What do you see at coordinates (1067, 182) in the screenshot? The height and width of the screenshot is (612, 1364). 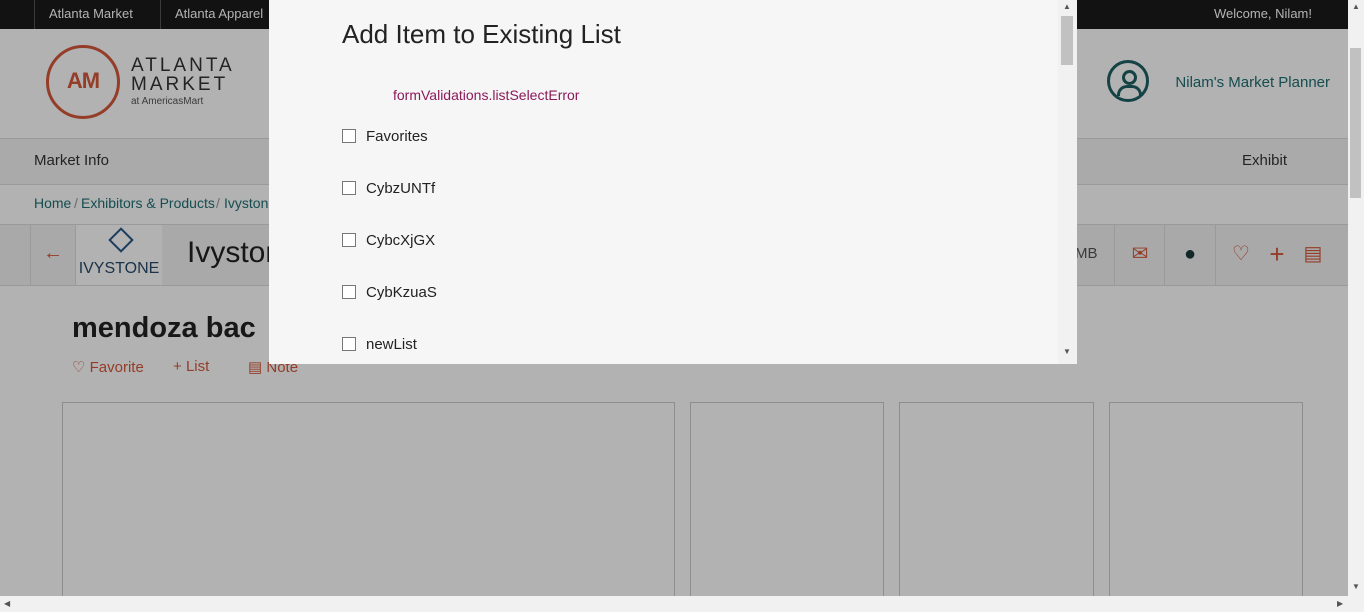 I see `modal-scrollbar: ▲ ▼` at bounding box center [1067, 182].